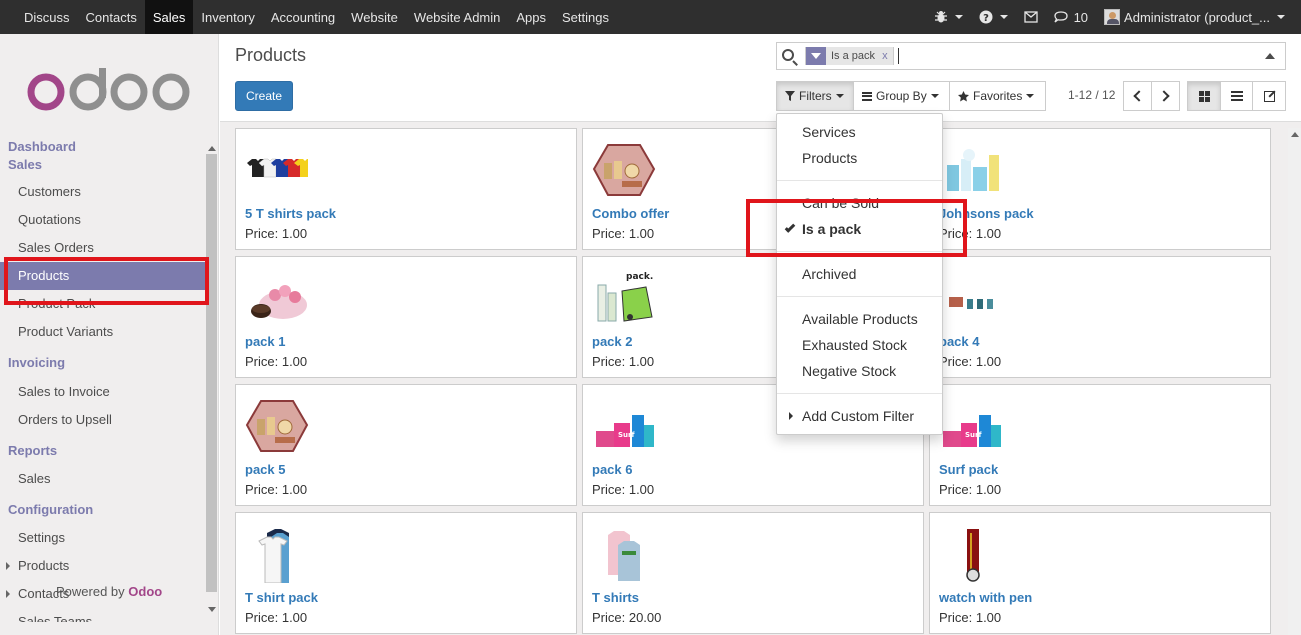  What do you see at coordinates (1031, 56) in the screenshot?
I see `search-bar: Is a pack x` at bounding box center [1031, 56].